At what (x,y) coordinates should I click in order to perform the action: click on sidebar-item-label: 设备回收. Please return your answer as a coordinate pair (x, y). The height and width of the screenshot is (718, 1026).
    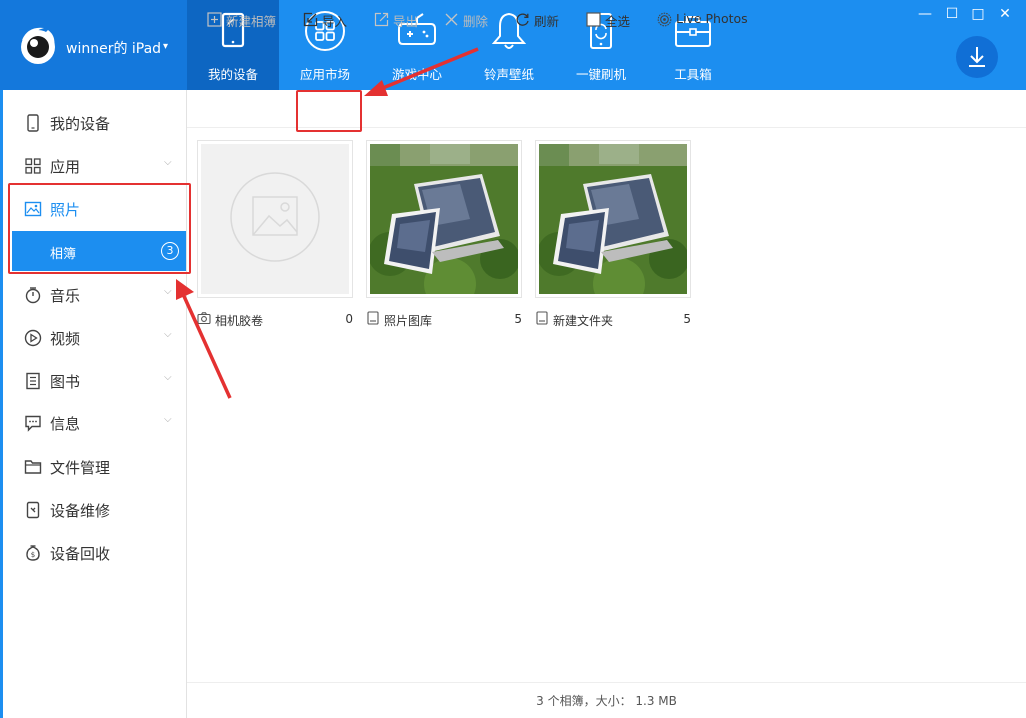
    Looking at the image, I should click on (80, 554).